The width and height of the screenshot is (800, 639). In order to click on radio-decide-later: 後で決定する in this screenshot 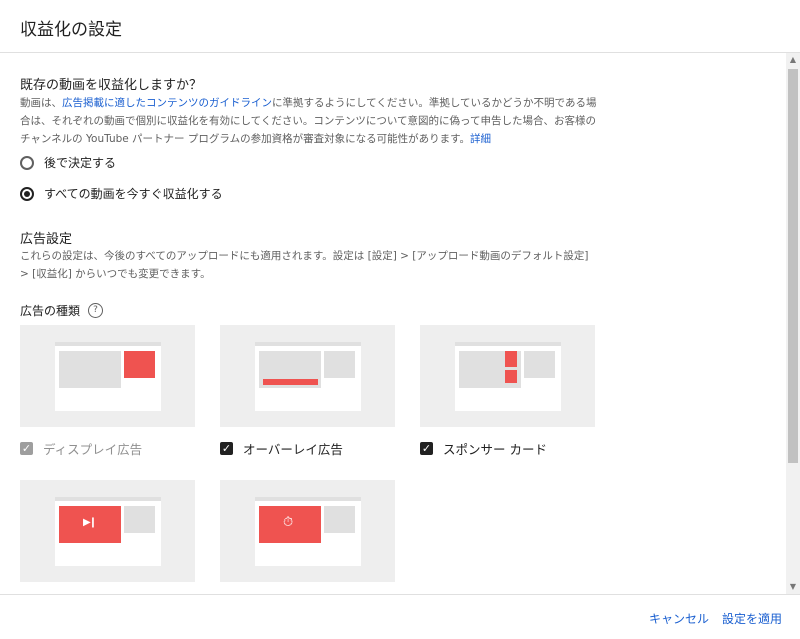, I will do `click(68, 162)`.